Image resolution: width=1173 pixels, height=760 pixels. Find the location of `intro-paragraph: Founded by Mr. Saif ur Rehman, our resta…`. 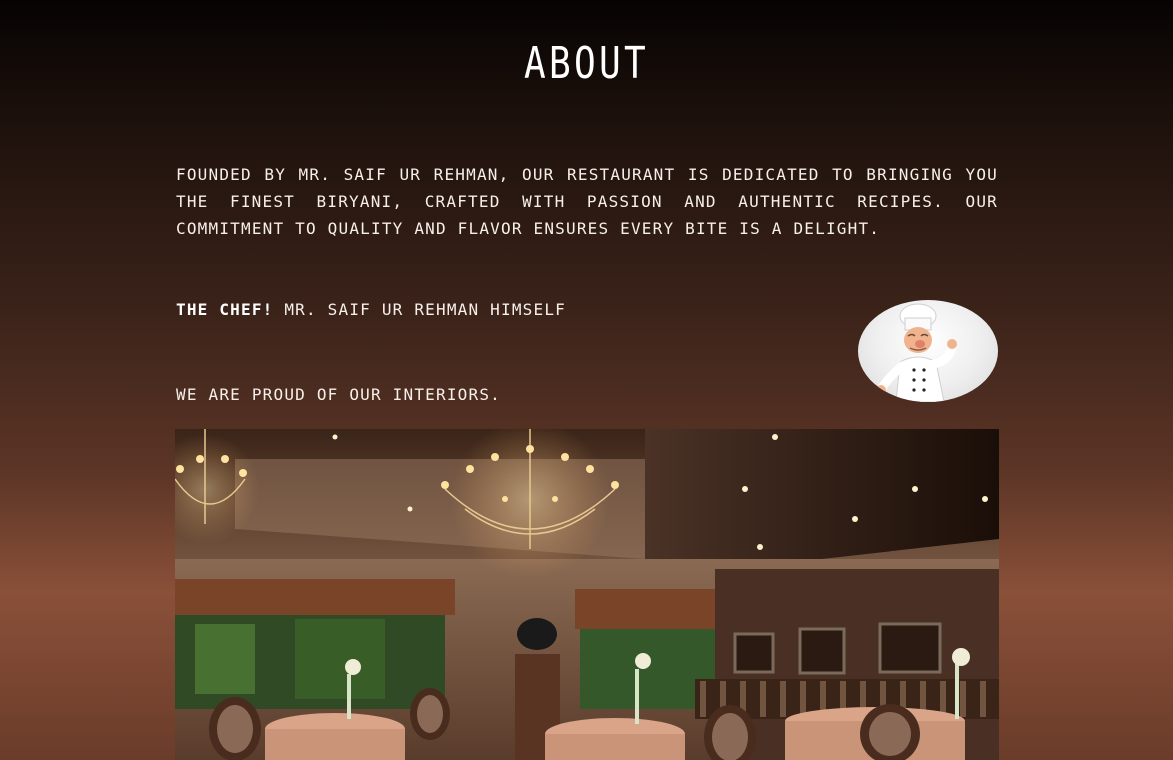

intro-paragraph: Founded by Mr. Saif ur Rehman, our resta… is located at coordinates (587, 201).